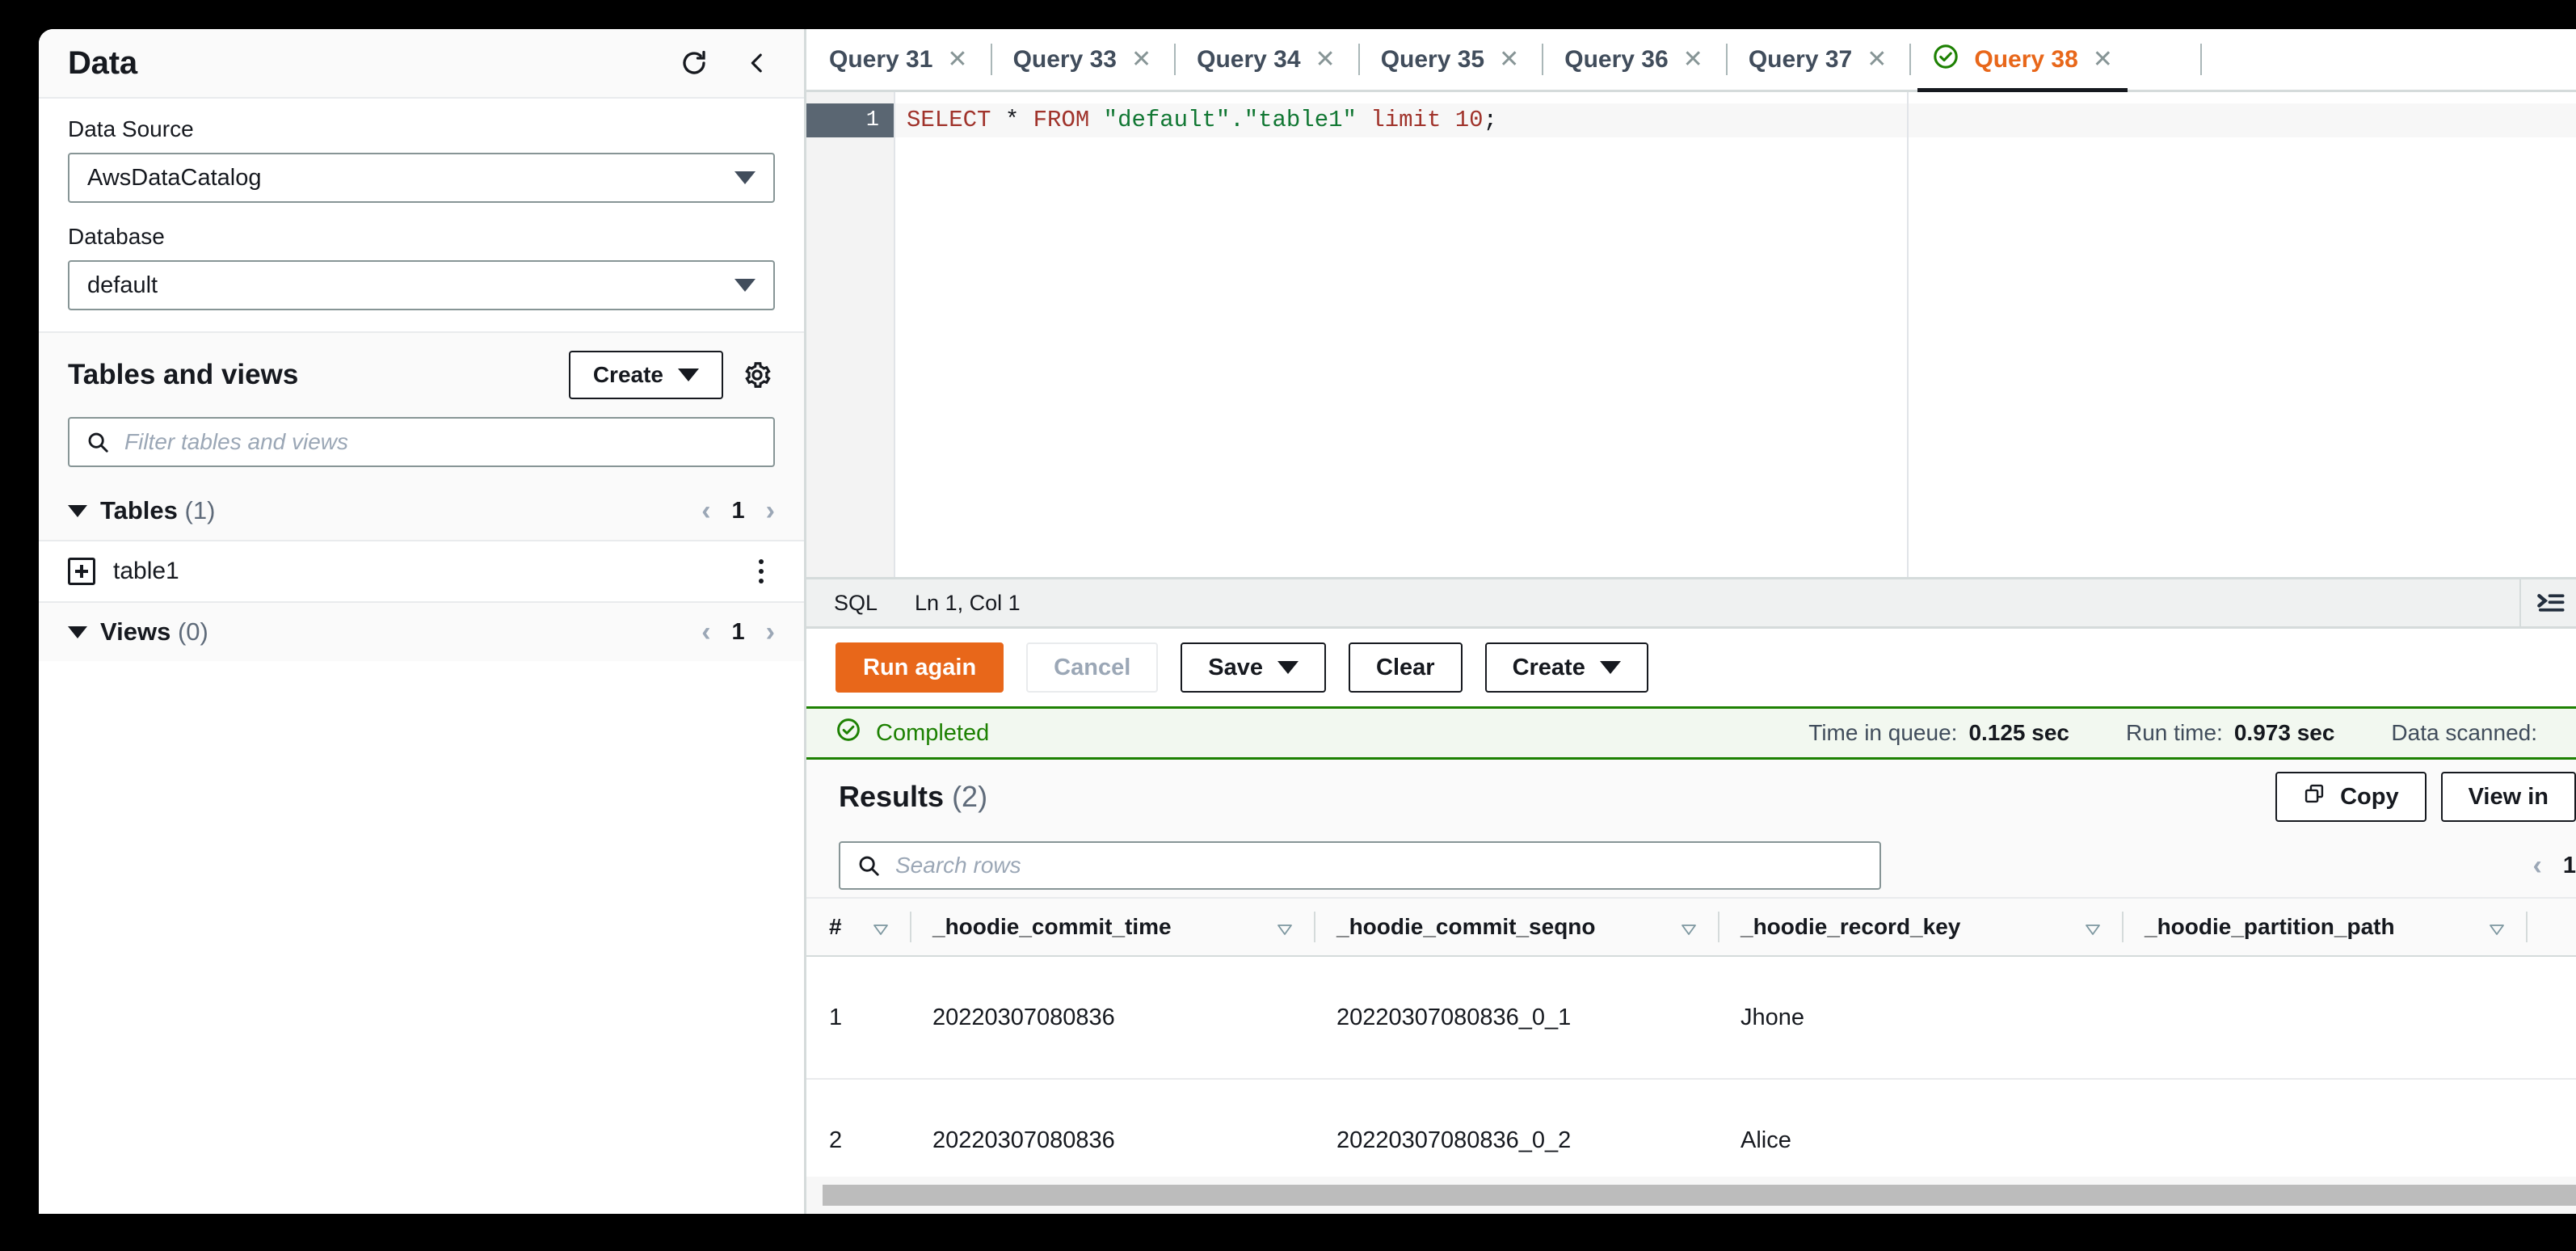  Describe the element at coordinates (881, 59) in the screenshot. I see `tab-label: Query 31` at that location.